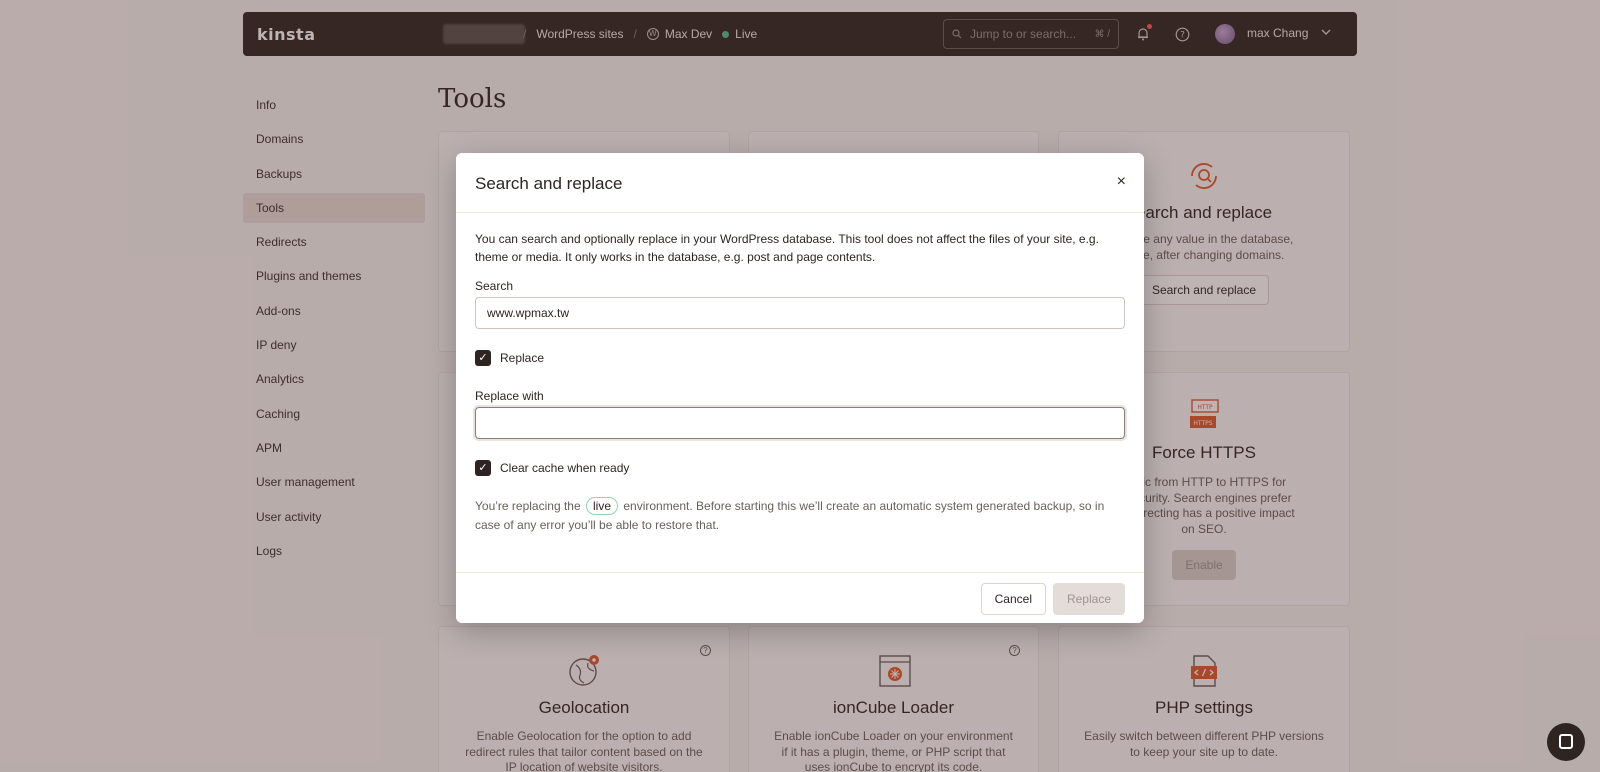 The image size is (1600, 772). I want to click on notice-text-before: You’re replacing the, so click(528, 506).